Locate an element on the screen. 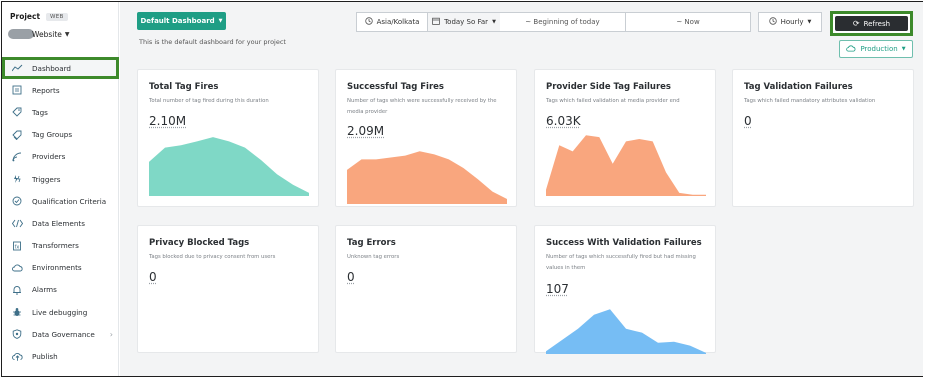  sidebar-item-tags: Tags is located at coordinates (60, 112).